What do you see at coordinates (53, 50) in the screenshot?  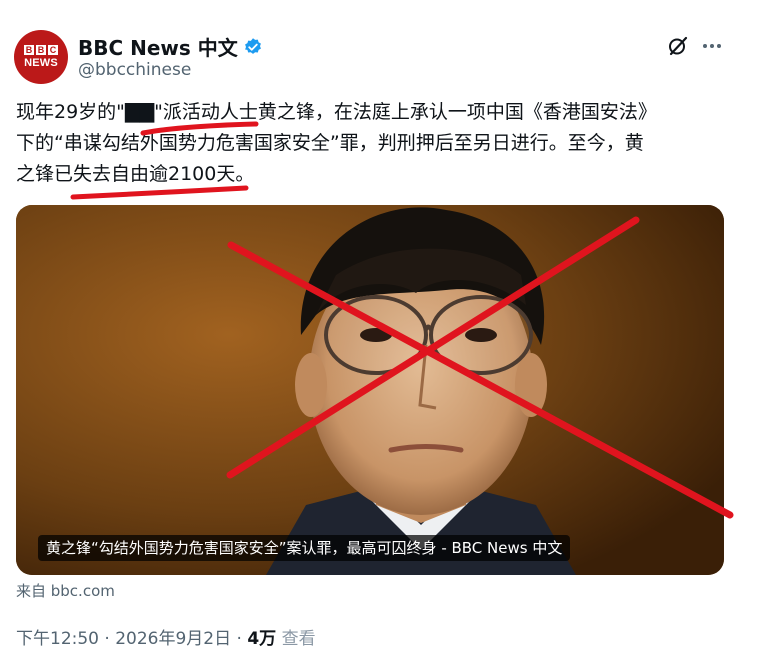 I see `bbc-logo-c: C` at bounding box center [53, 50].